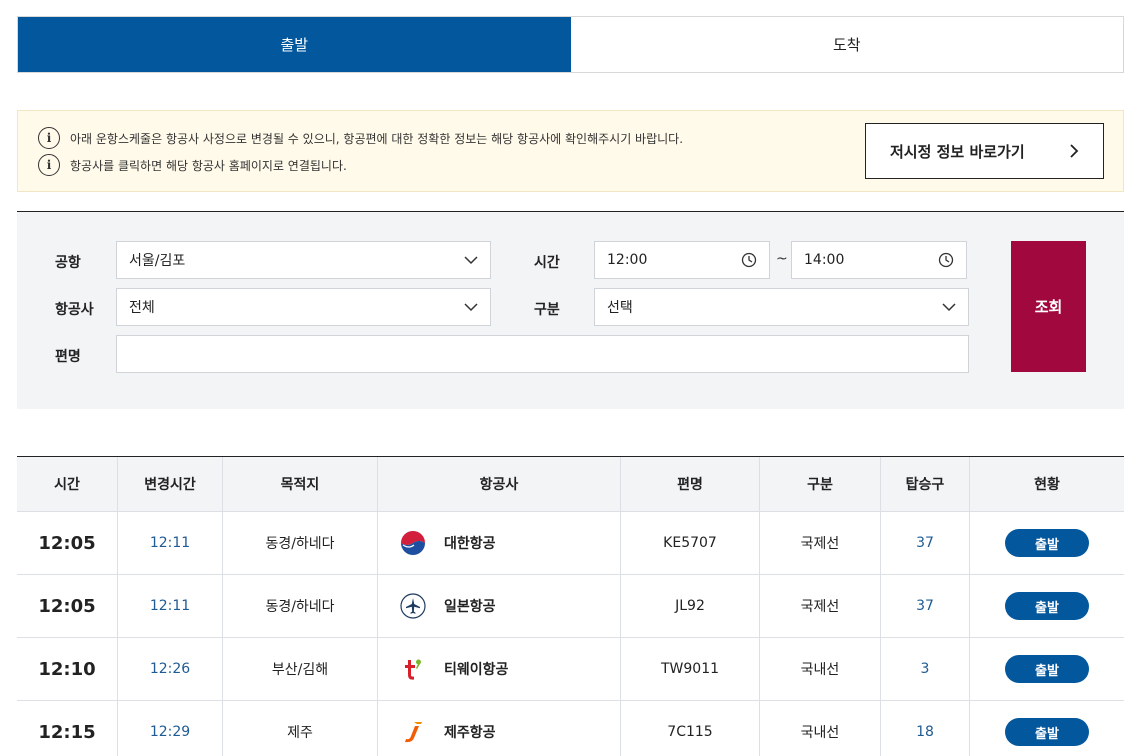 The height and width of the screenshot is (756, 1139). Describe the element at coordinates (470, 607) in the screenshot. I see `airline-name: 일본항공` at that location.